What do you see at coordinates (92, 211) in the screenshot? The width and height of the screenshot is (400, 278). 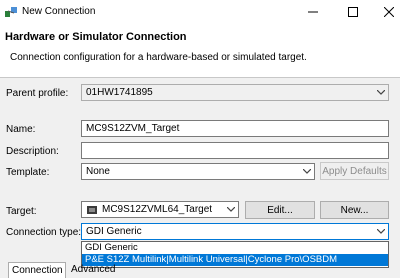 I see `target-chip-icon` at bounding box center [92, 211].